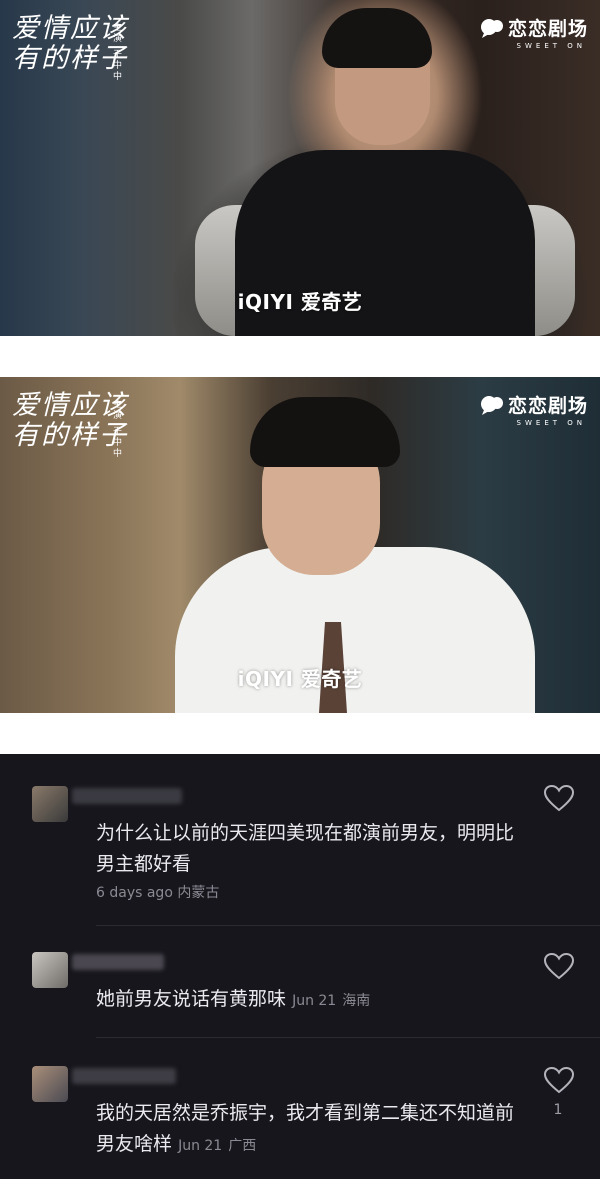  What do you see at coordinates (134, 893) in the screenshot?
I see `comment-time: 6 days ago` at bounding box center [134, 893].